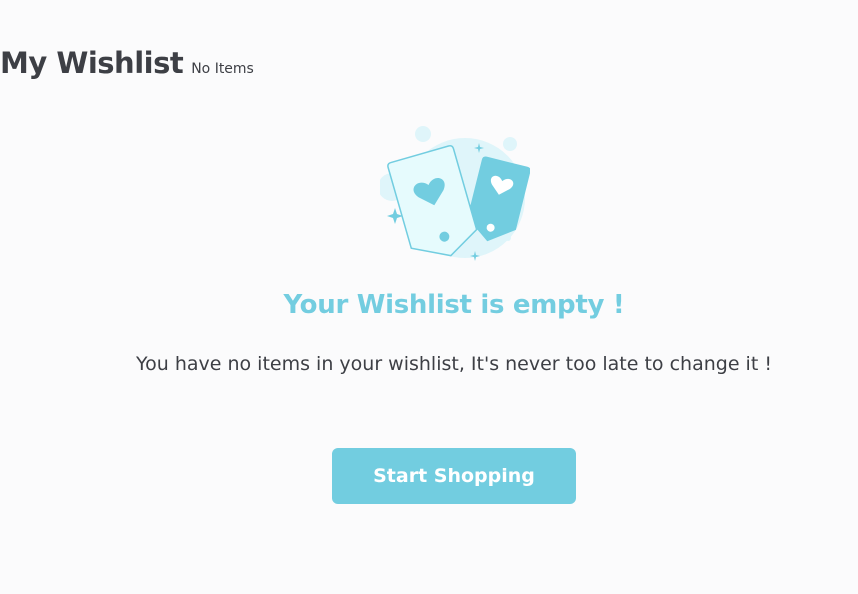  What do you see at coordinates (454, 476) in the screenshot?
I see `start-shopping-button: Start Shopping` at bounding box center [454, 476].